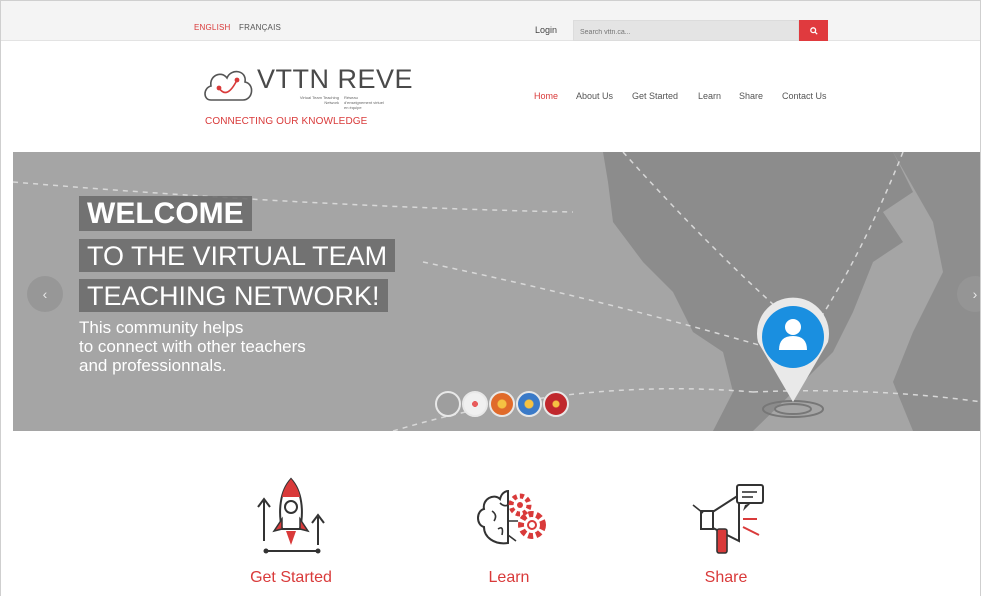 Image resolution: width=981 pixels, height=596 pixels. Describe the element at coordinates (161, 327) in the screenshot. I see `hero-description-line-1: This community helps` at that location.